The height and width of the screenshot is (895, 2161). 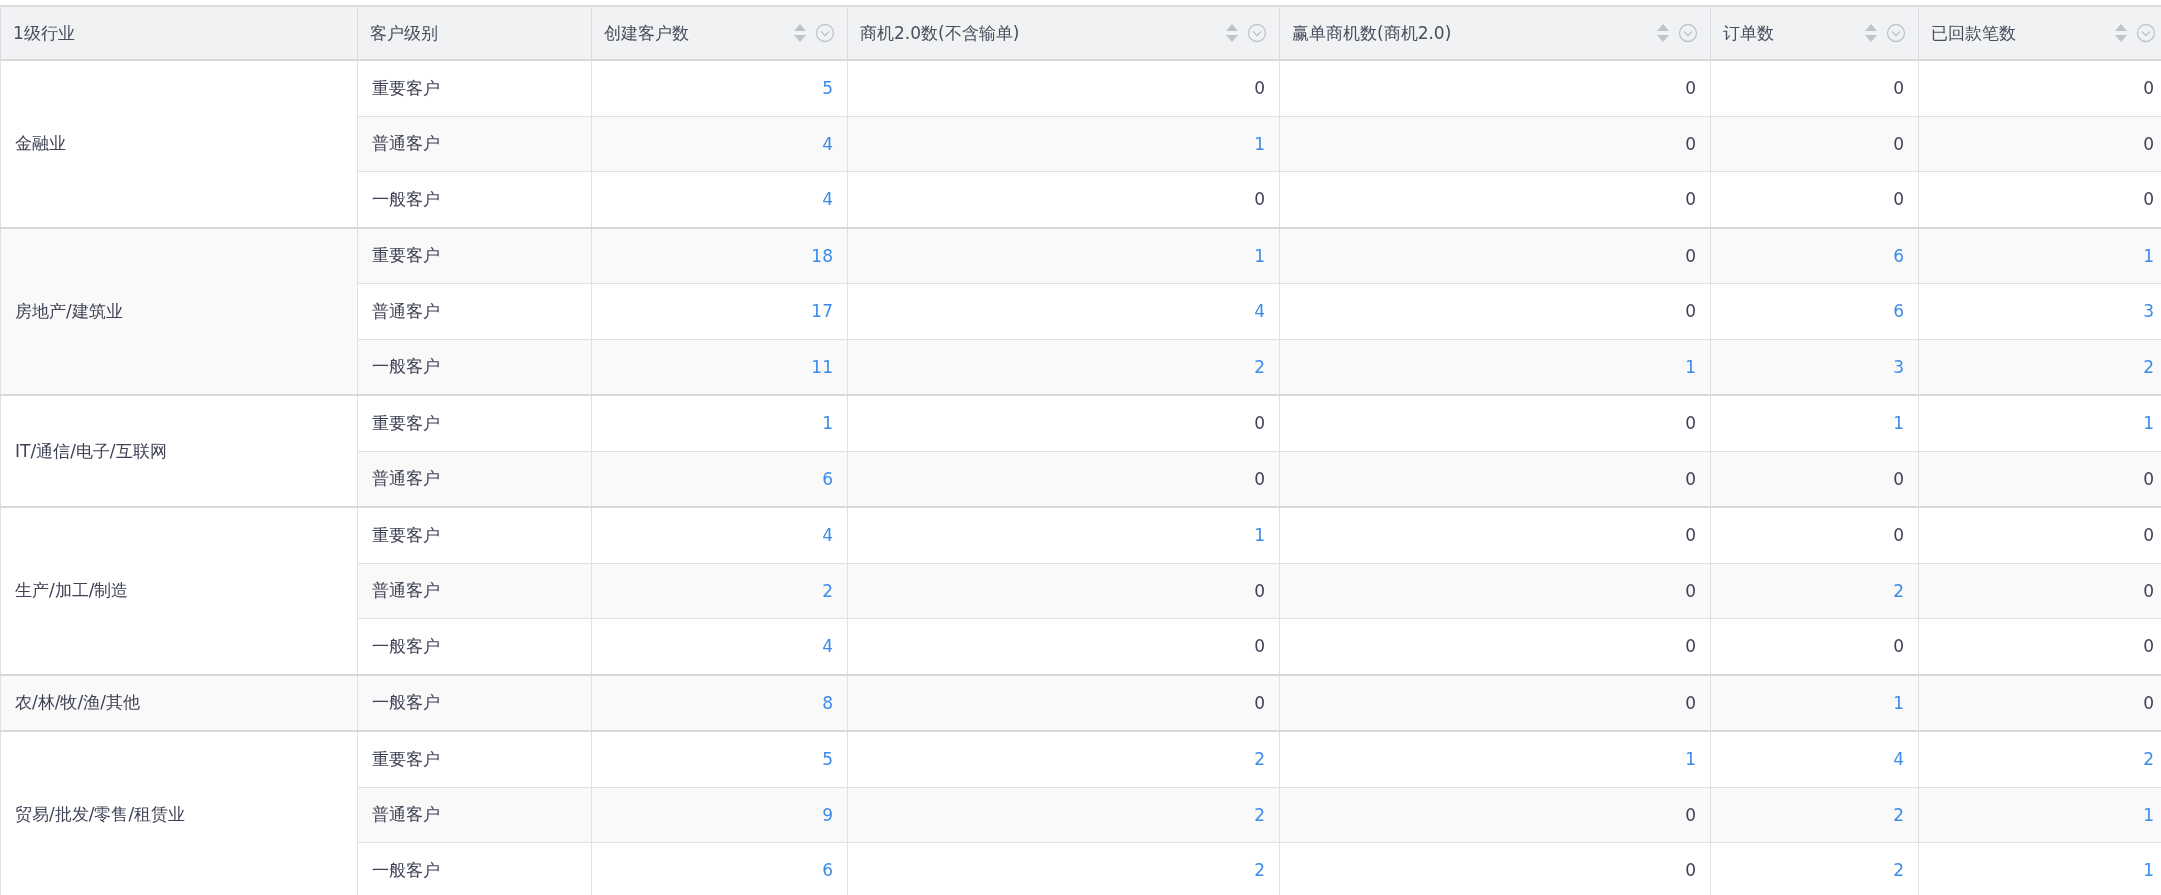 What do you see at coordinates (827, 702) in the screenshot?
I see `count-link: 8` at bounding box center [827, 702].